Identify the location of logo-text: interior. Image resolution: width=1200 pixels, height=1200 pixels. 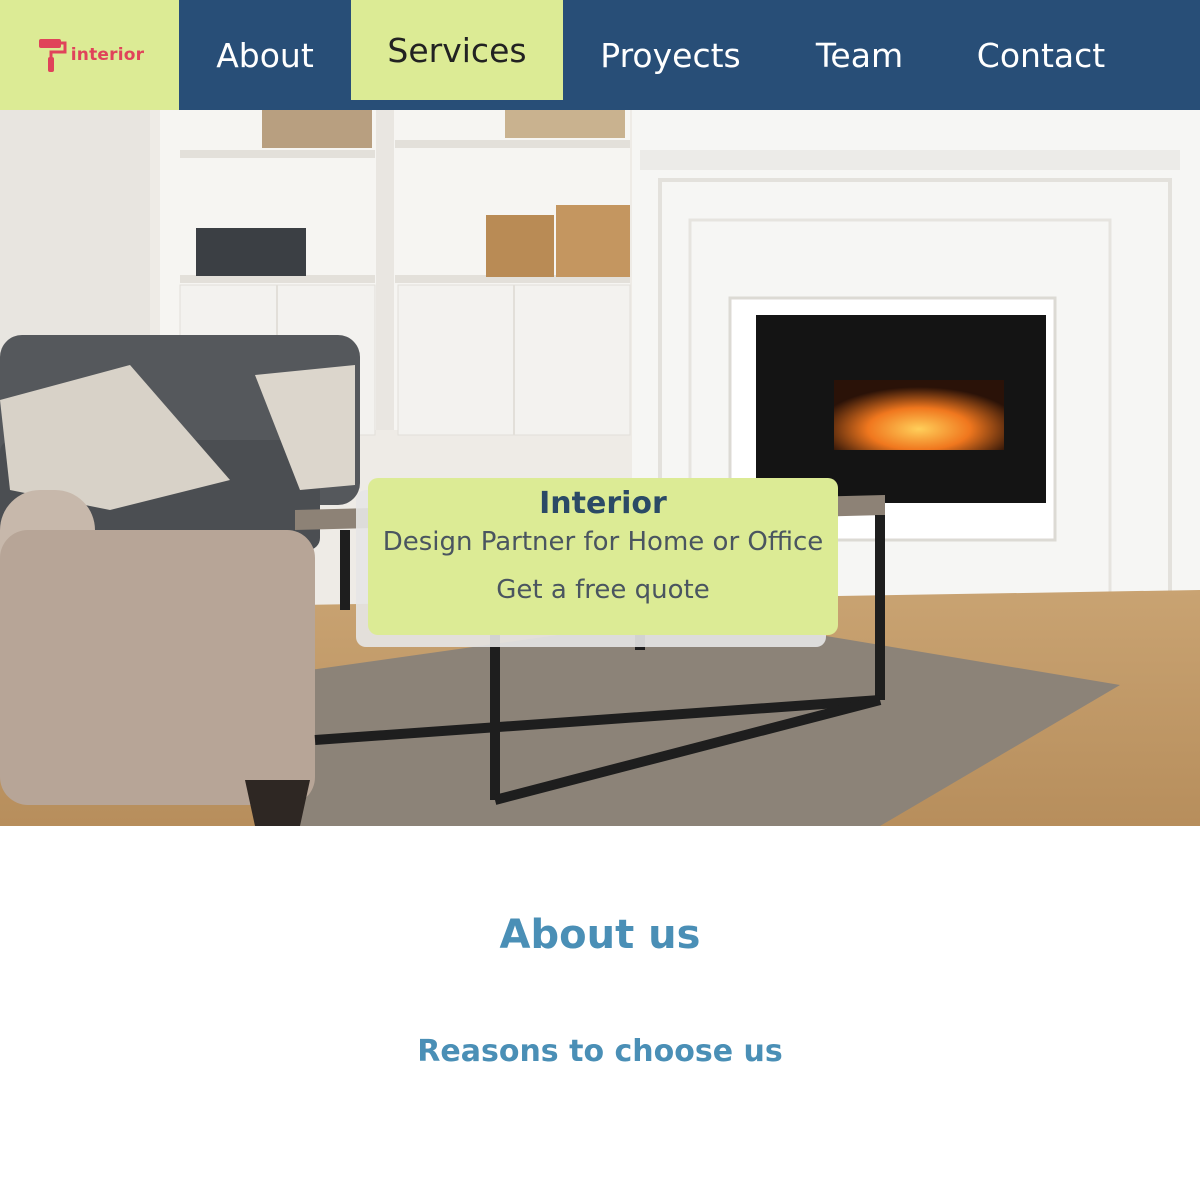
(107, 55).